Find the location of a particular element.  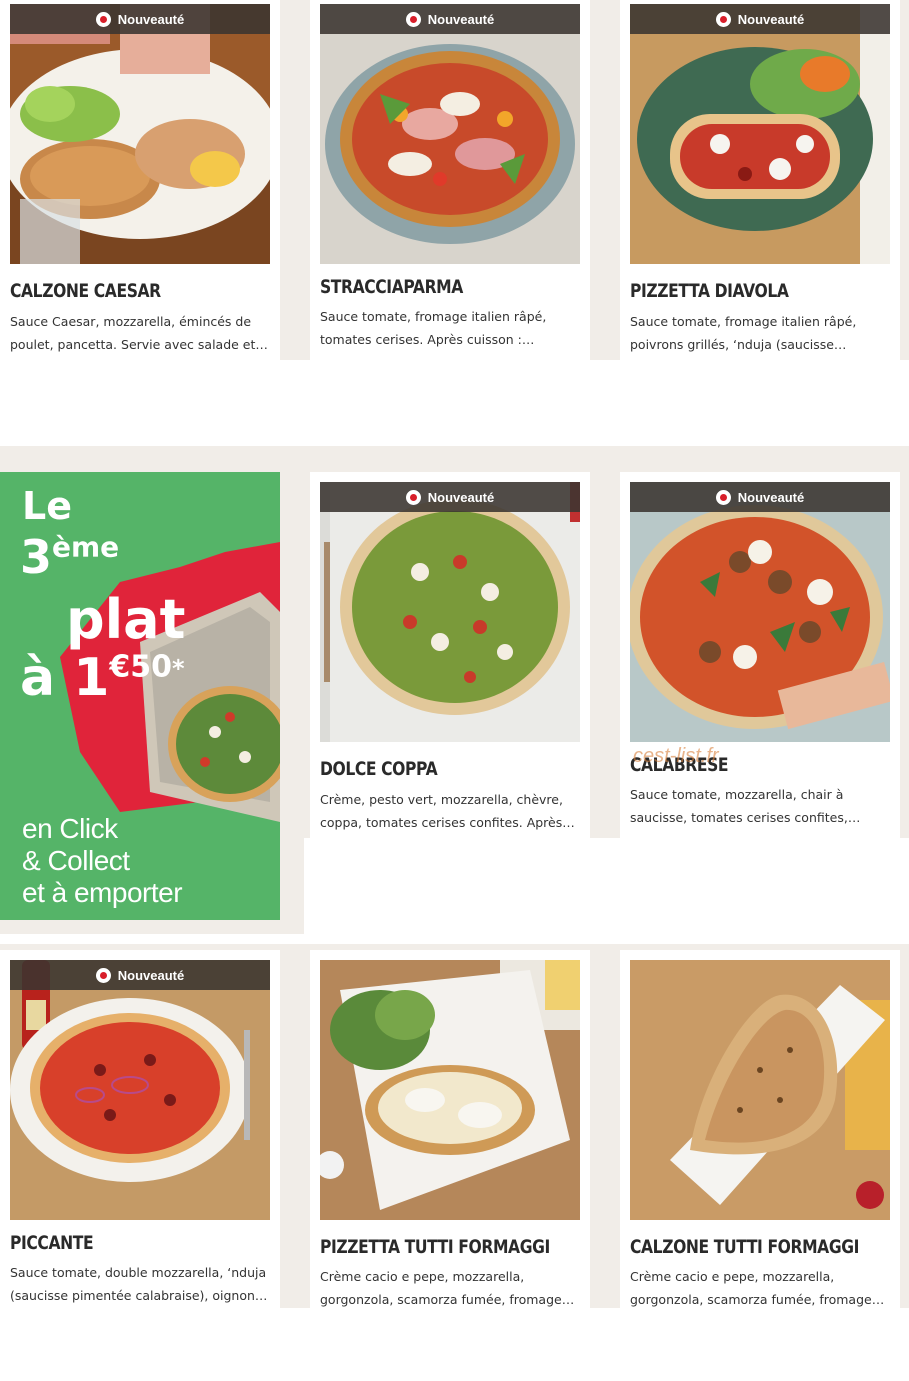

promo-plat: plat is located at coordinates (126, 619).